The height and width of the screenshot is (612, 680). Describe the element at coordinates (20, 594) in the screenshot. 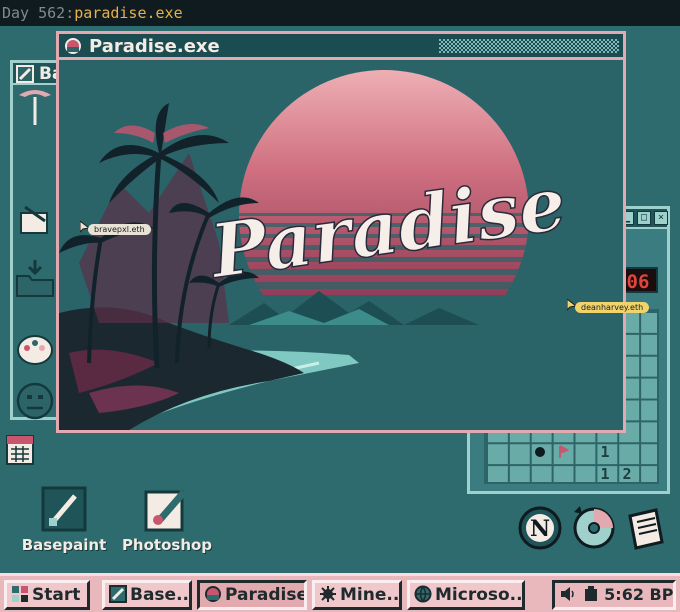

I see `start-icon` at that location.